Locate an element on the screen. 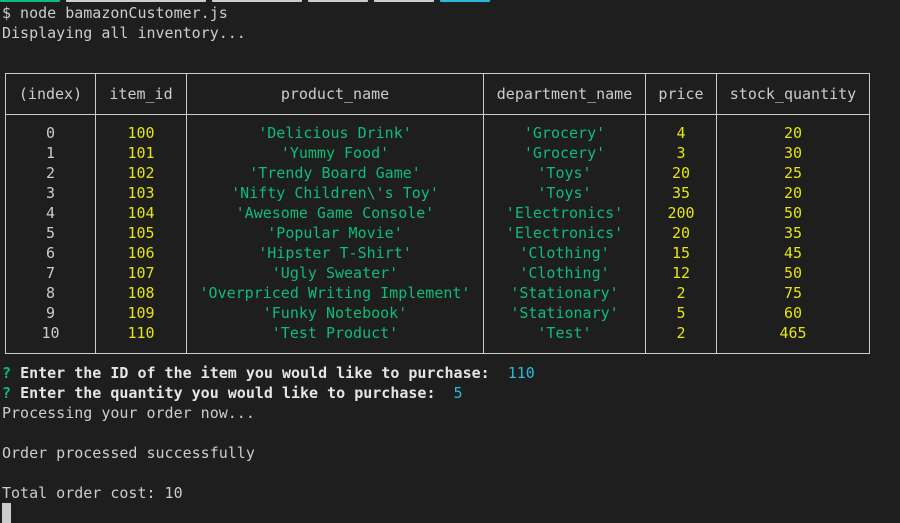 The width and height of the screenshot is (900, 523). cell-item-id: 102 is located at coordinates (141, 173).